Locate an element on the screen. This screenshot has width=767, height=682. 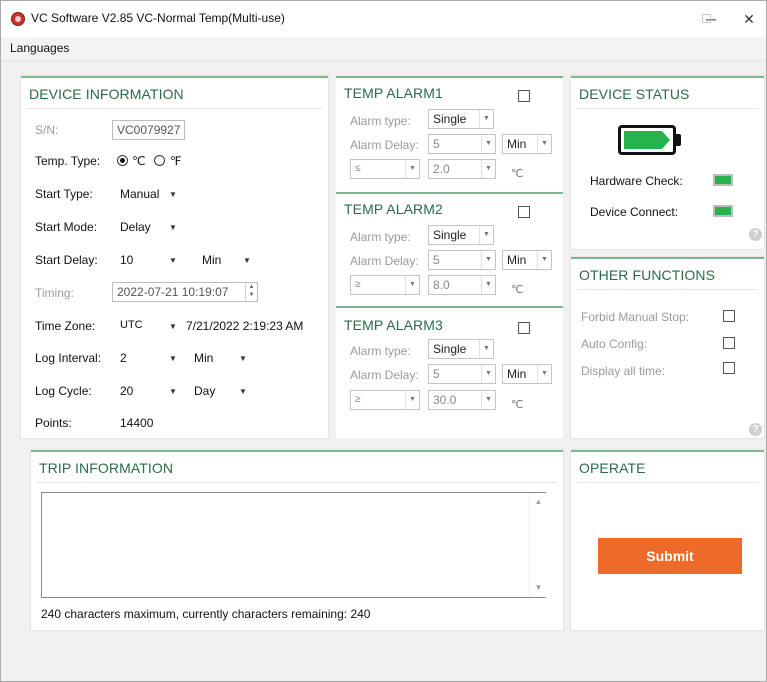
alarm1-delay-select: 5 ▼ is located at coordinates (462, 144).